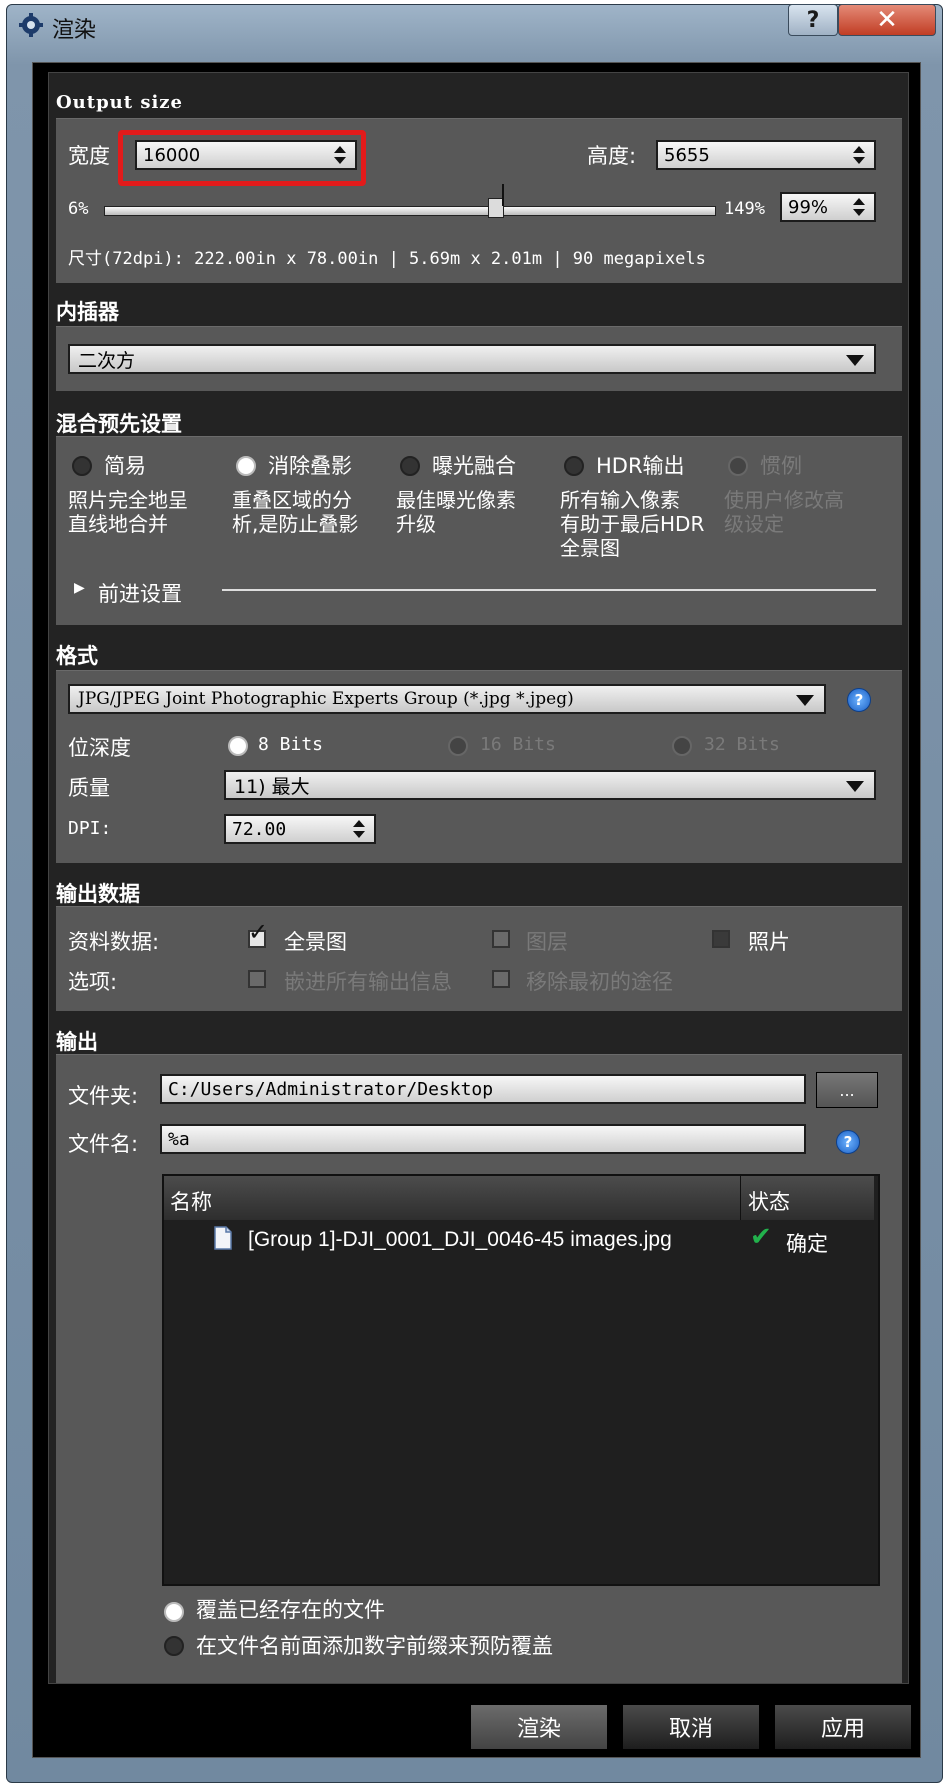 This screenshot has height=1785, width=947. I want to click on width-input: 16000, so click(246, 155).